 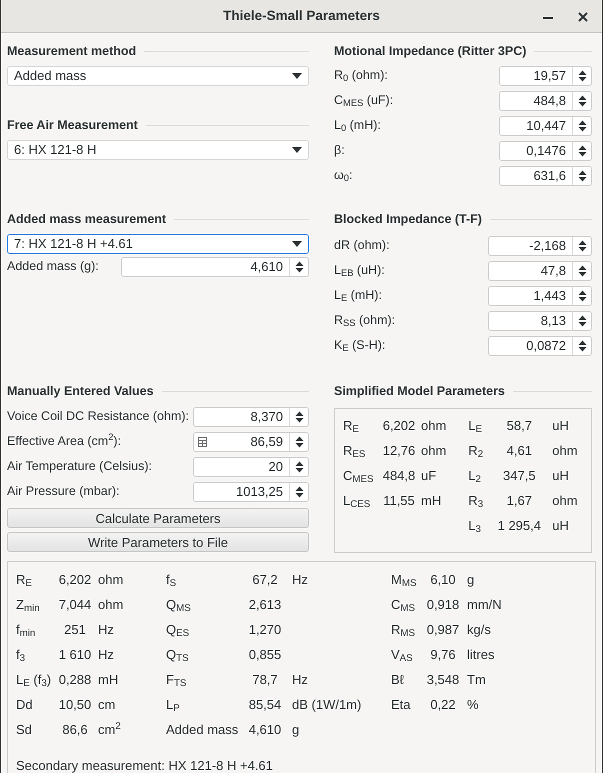 I want to click on parameter-unit: Hz, so click(x=300, y=679).